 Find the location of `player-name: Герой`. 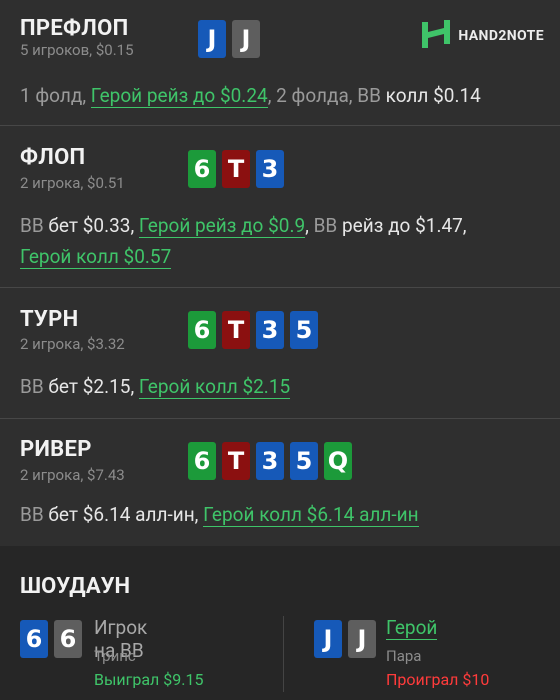

player-name: Герой is located at coordinates (412, 628).